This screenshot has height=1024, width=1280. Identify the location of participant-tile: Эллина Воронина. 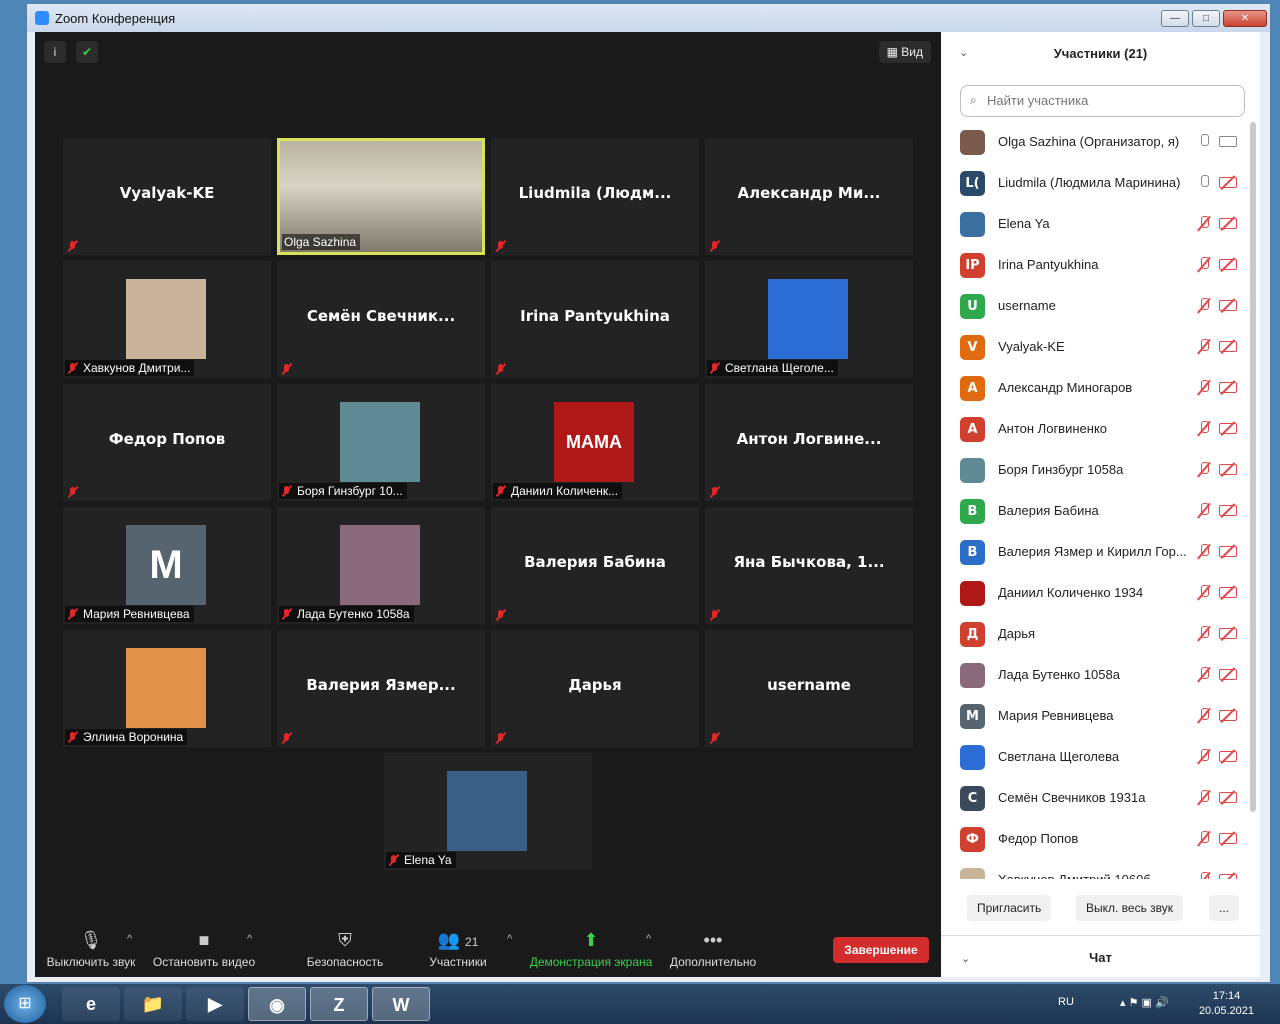
(167, 688).